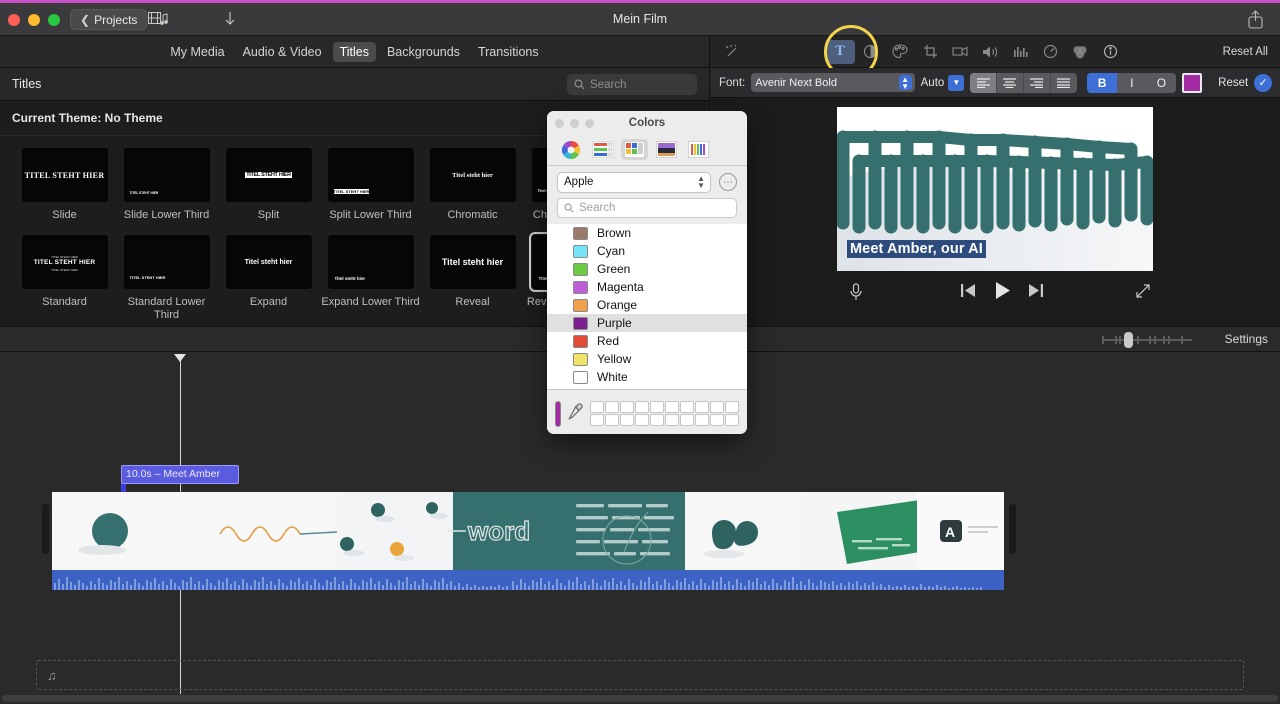  Describe the element at coordinates (1036, 293) in the screenshot. I see `skip-forward-icon` at that location.